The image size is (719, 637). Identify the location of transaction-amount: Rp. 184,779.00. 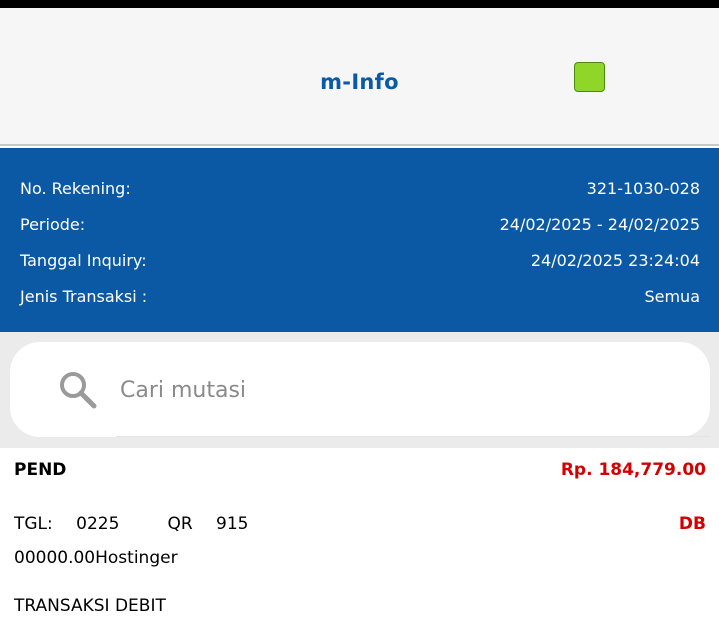
(633, 470).